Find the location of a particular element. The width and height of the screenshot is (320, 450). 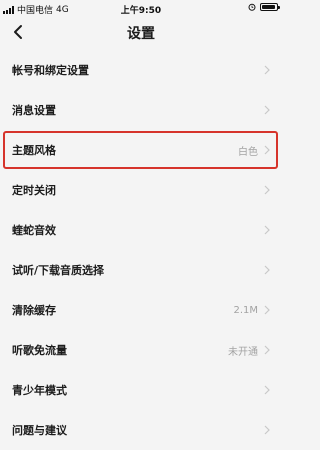

settings-item-sound-effects: 蝰蛇音效 is located at coordinates (141, 230).